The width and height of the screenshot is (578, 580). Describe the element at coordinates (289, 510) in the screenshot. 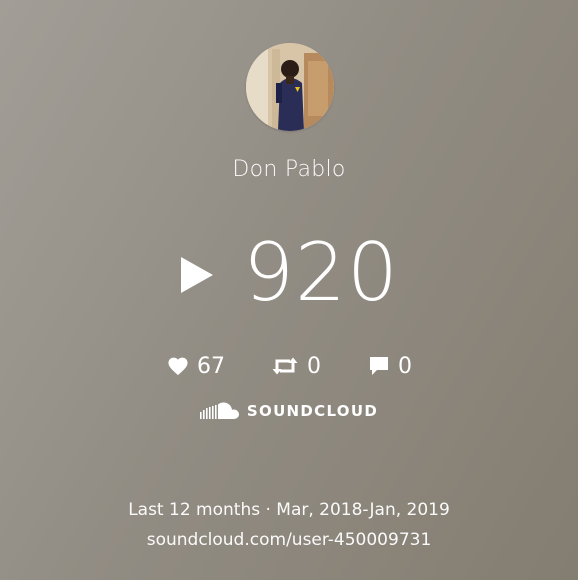

I see `time-period: Last 12 months · Mar, 2018-Jan, 2019` at that location.